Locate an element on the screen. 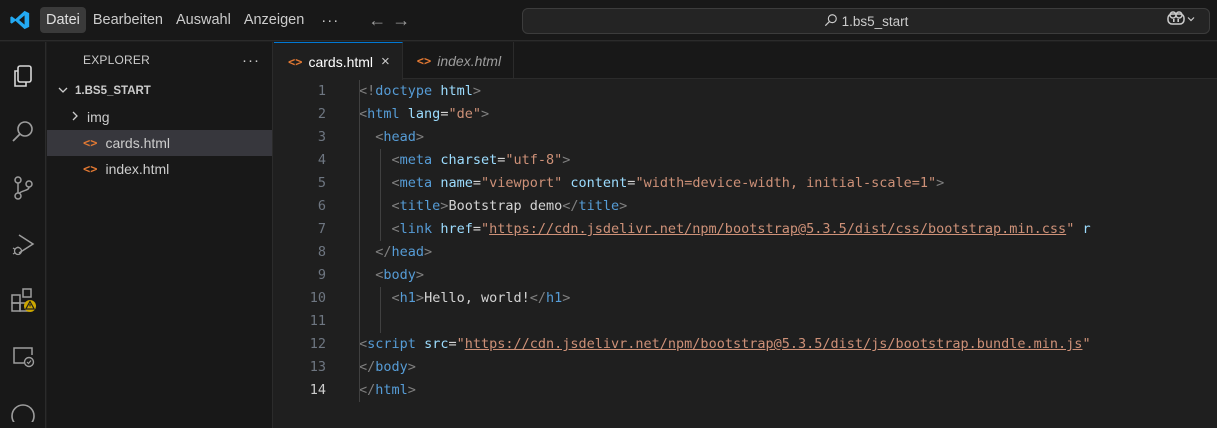  tab-cards-html: <> cards.html × is located at coordinates (338, 61).